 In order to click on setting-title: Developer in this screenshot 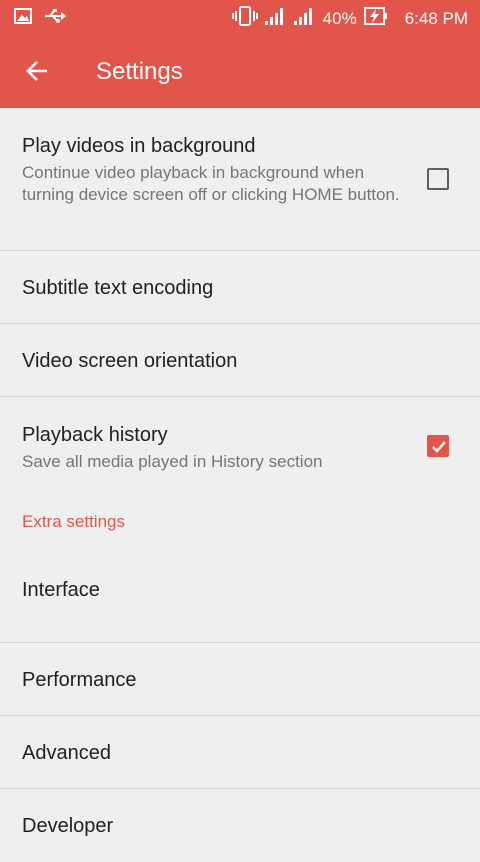, I will do `click(68, 826)`.